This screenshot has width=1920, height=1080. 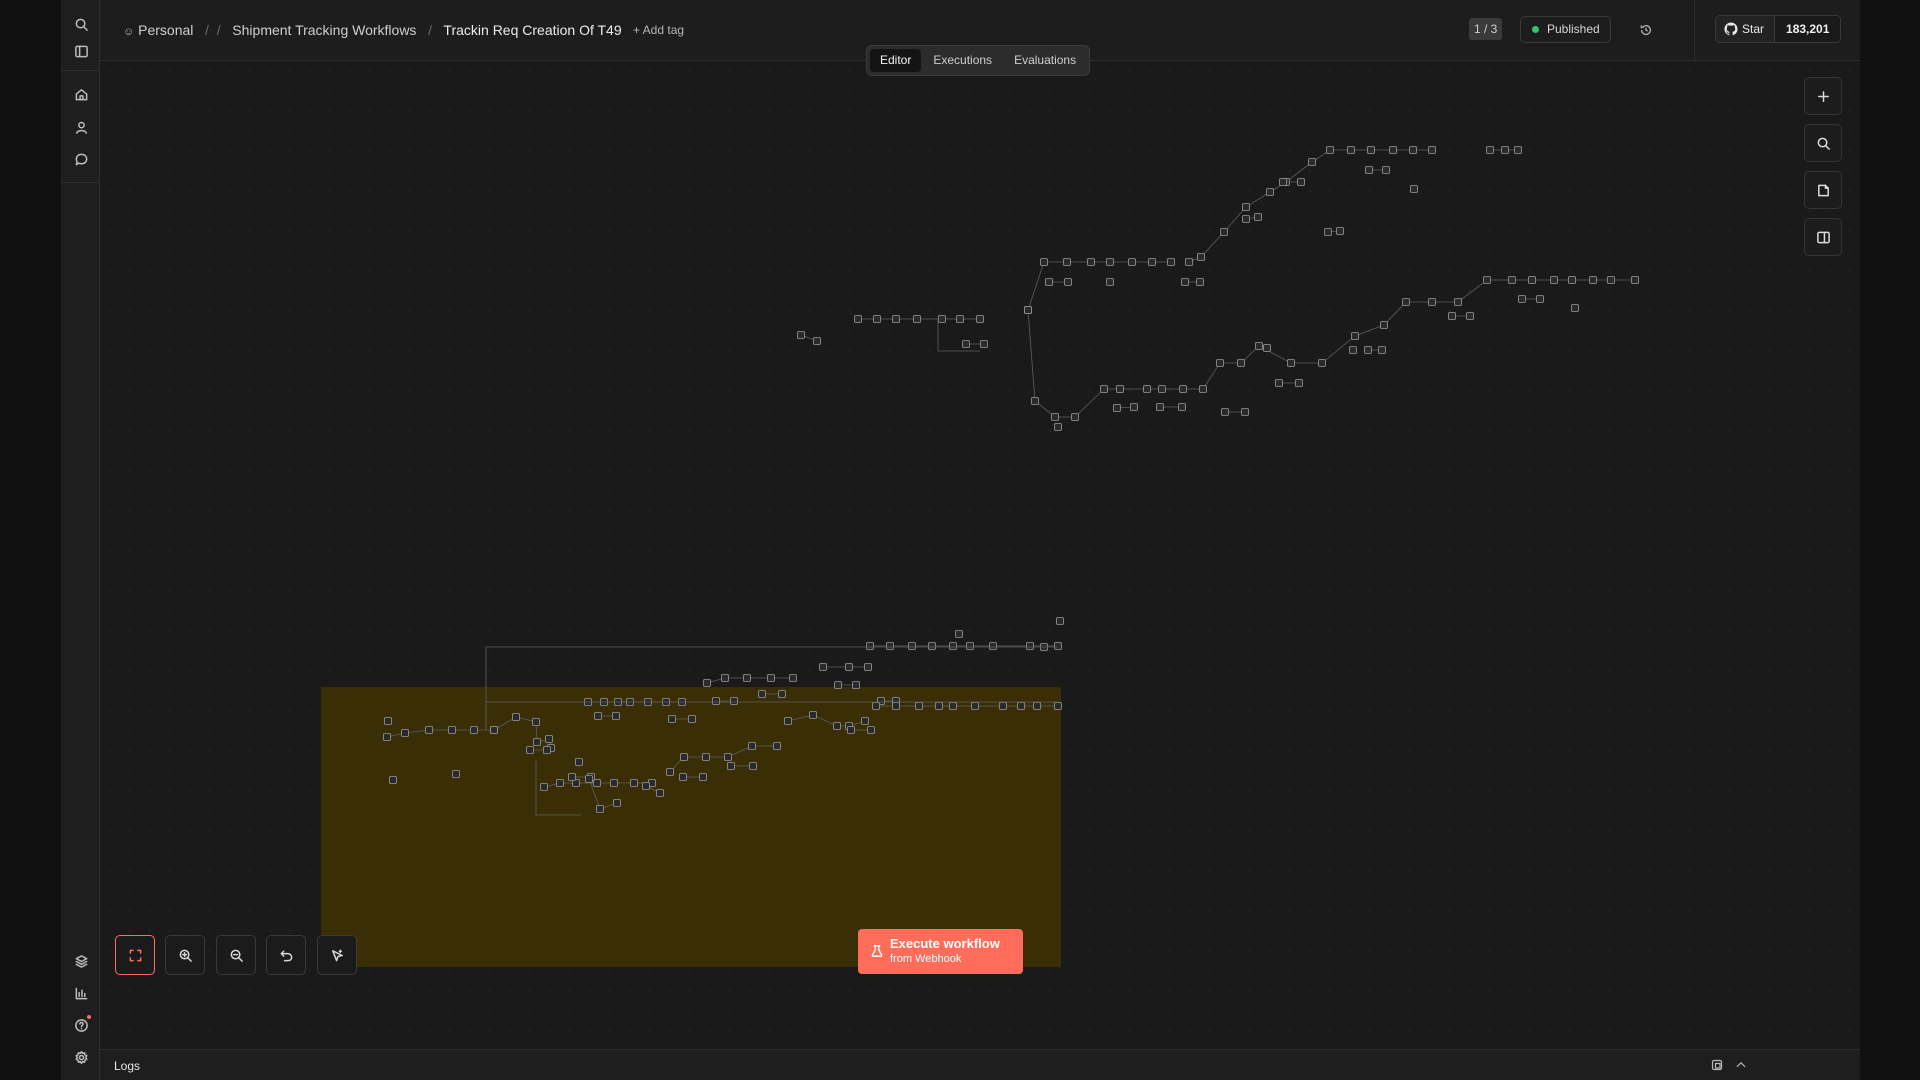 I want to click on tab-executions: Executions, so click(x=962, y=60).